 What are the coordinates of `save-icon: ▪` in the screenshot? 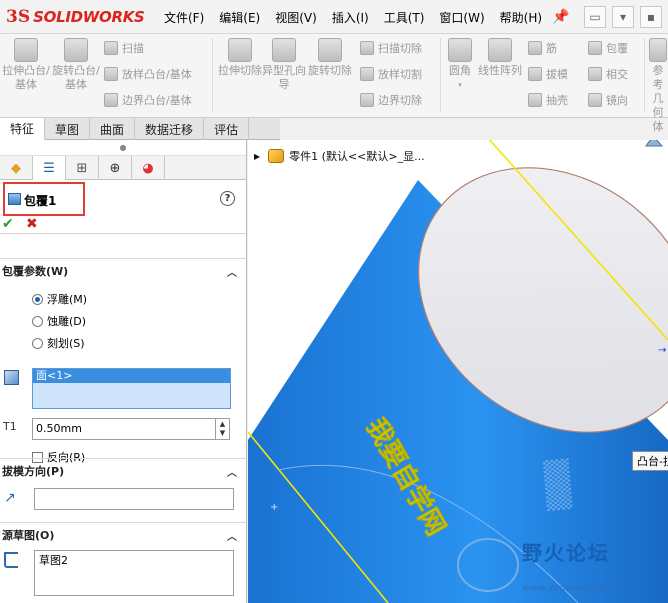 It's located at (651, 17).